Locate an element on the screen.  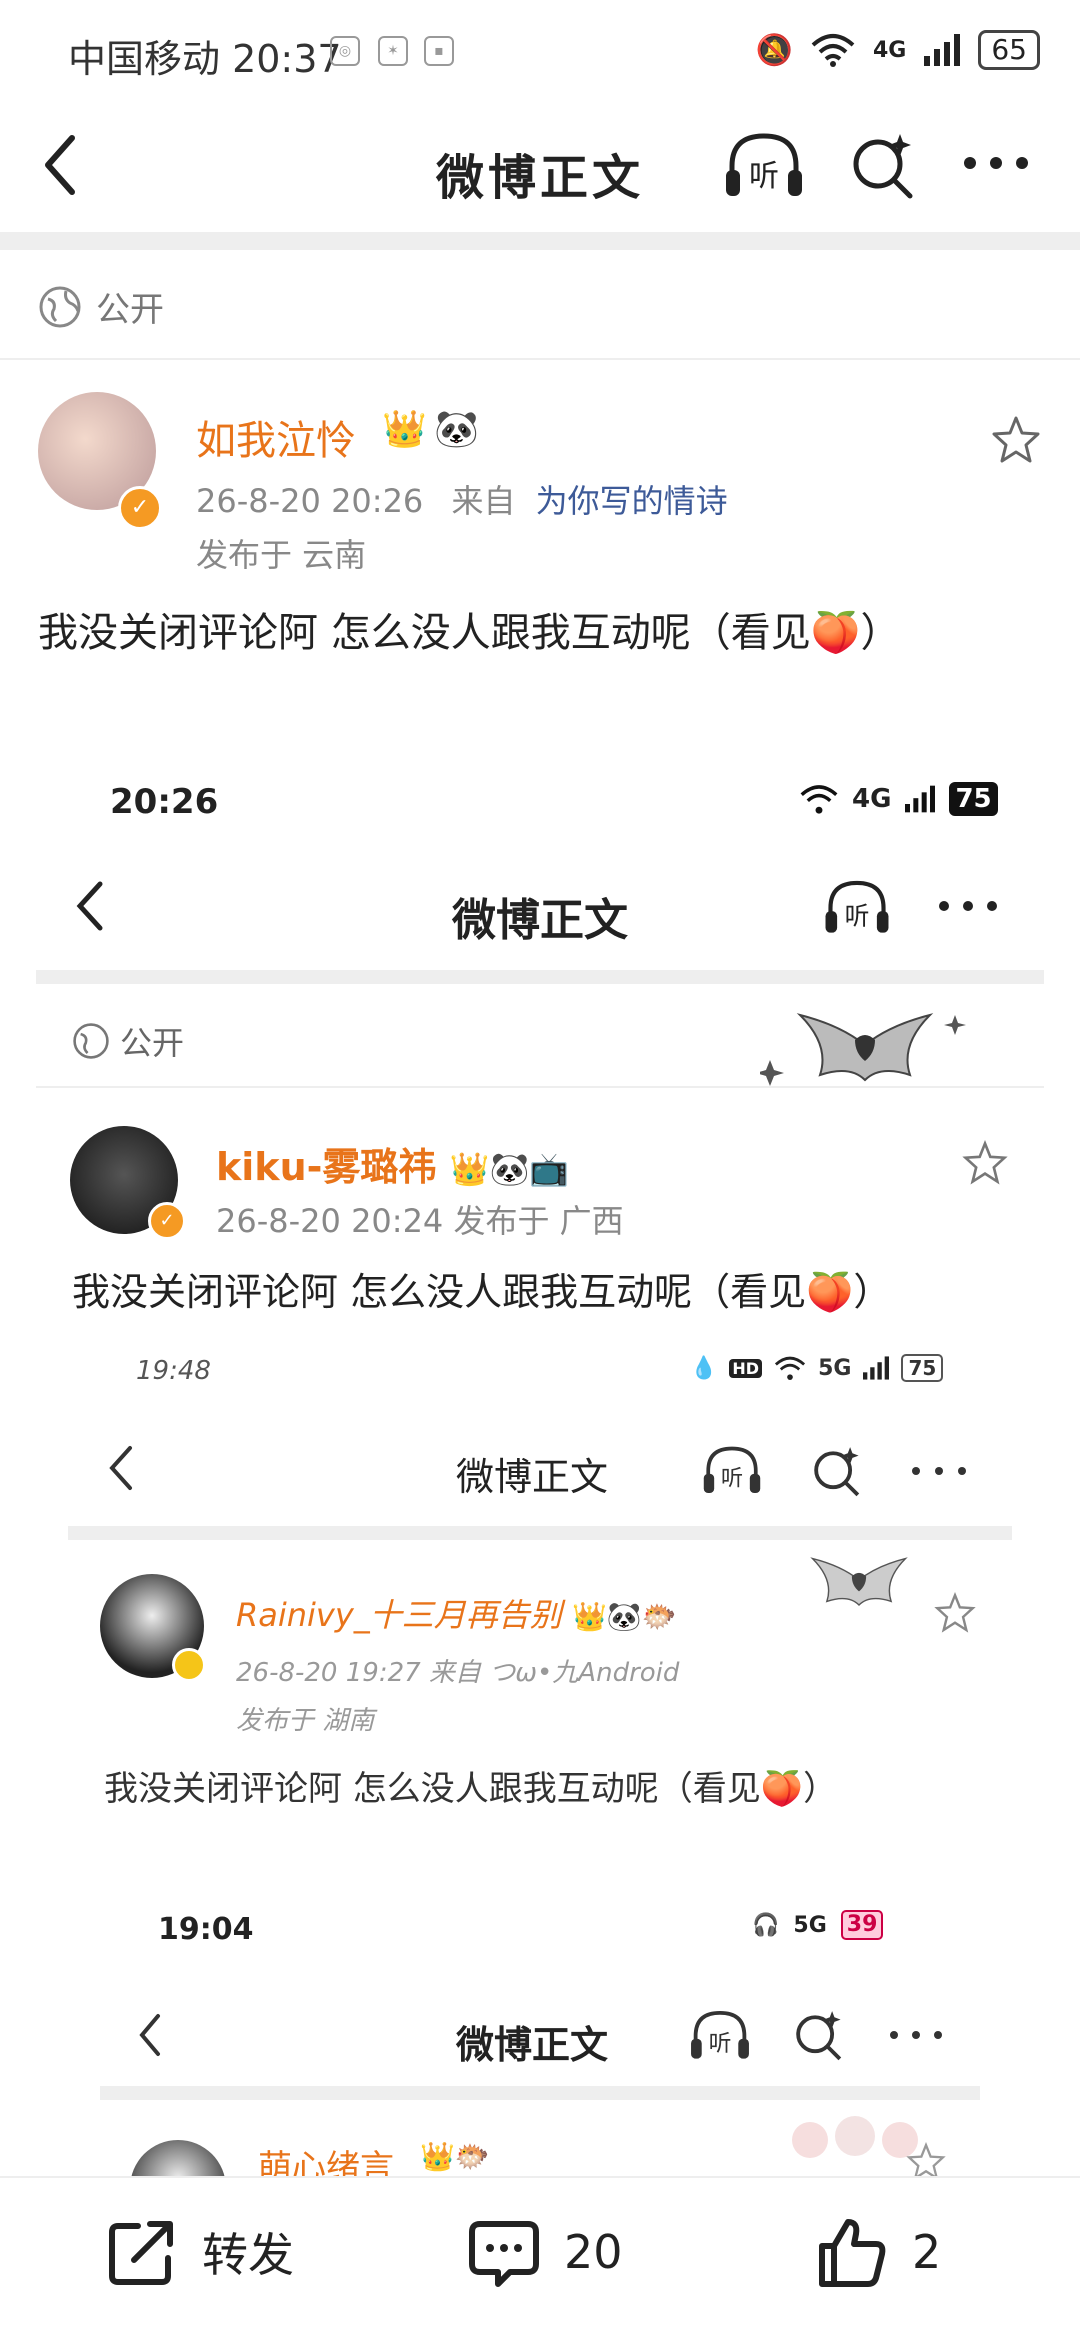
repost-button: 转发 is located at coordinates (199, 2252).